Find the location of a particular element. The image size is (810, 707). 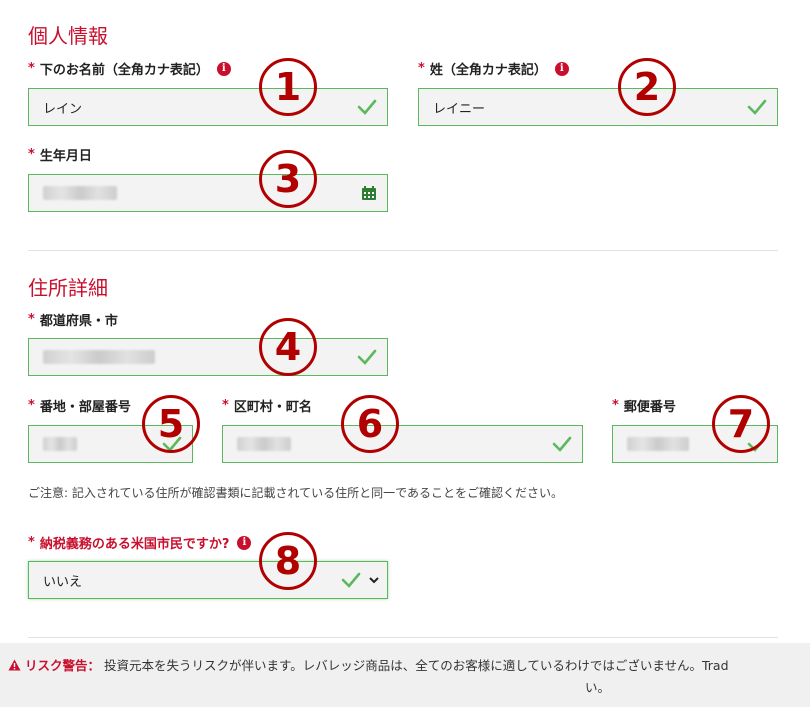

postal-label: * 郵便番号 is located at coordinates (644, 405).